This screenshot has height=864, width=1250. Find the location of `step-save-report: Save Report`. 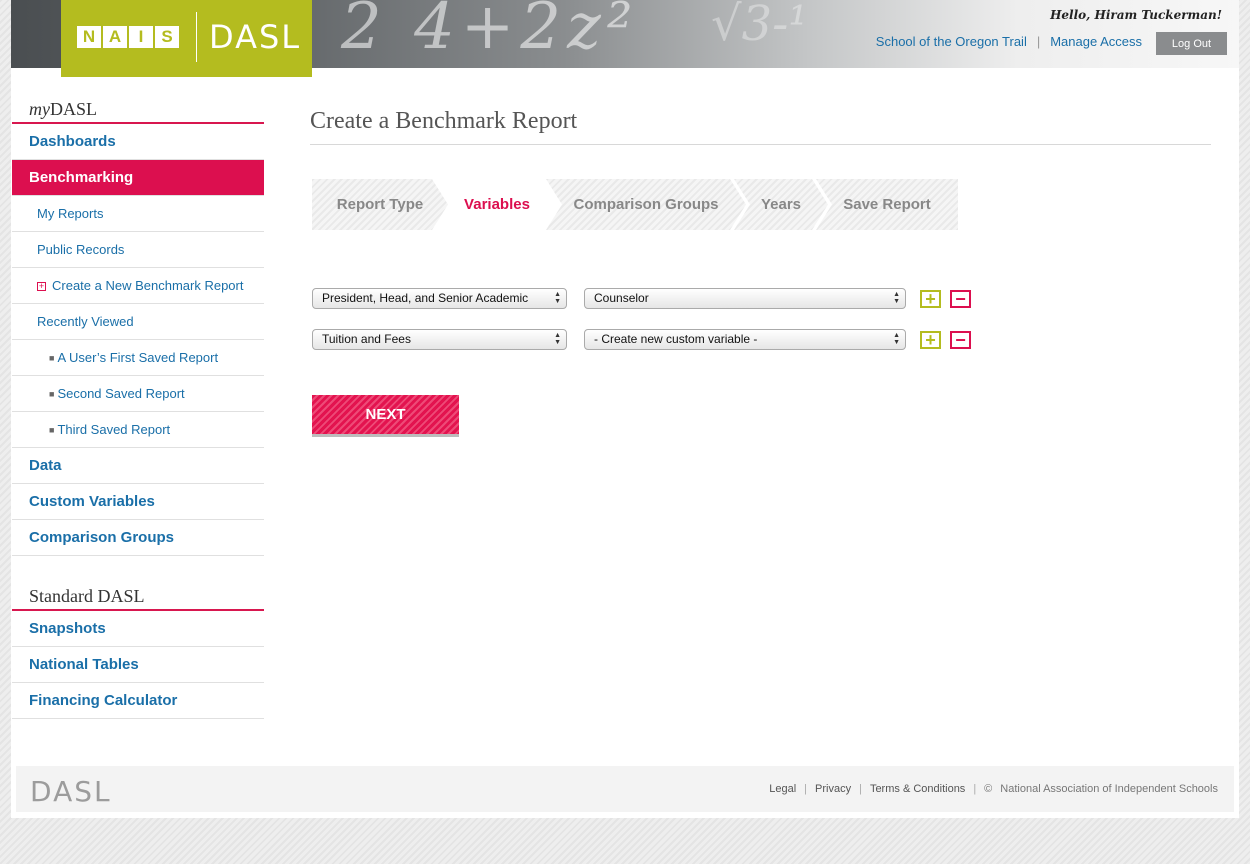

step-save-report: Save Report is located at coordinates (887, 204).